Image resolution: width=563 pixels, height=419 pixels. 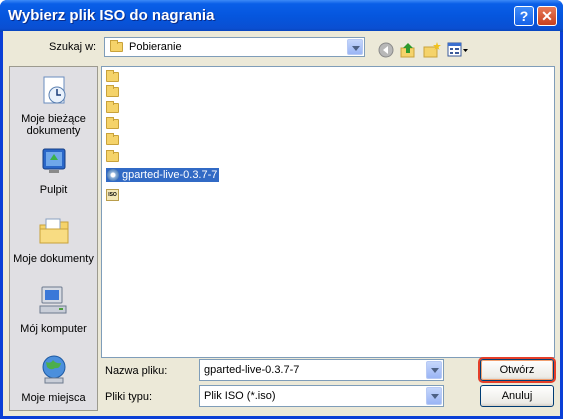 What do you see at coordinates (53, 329) in the screenshot?
I see `place-label: Mój komputer` at bounding box center [53, 329].